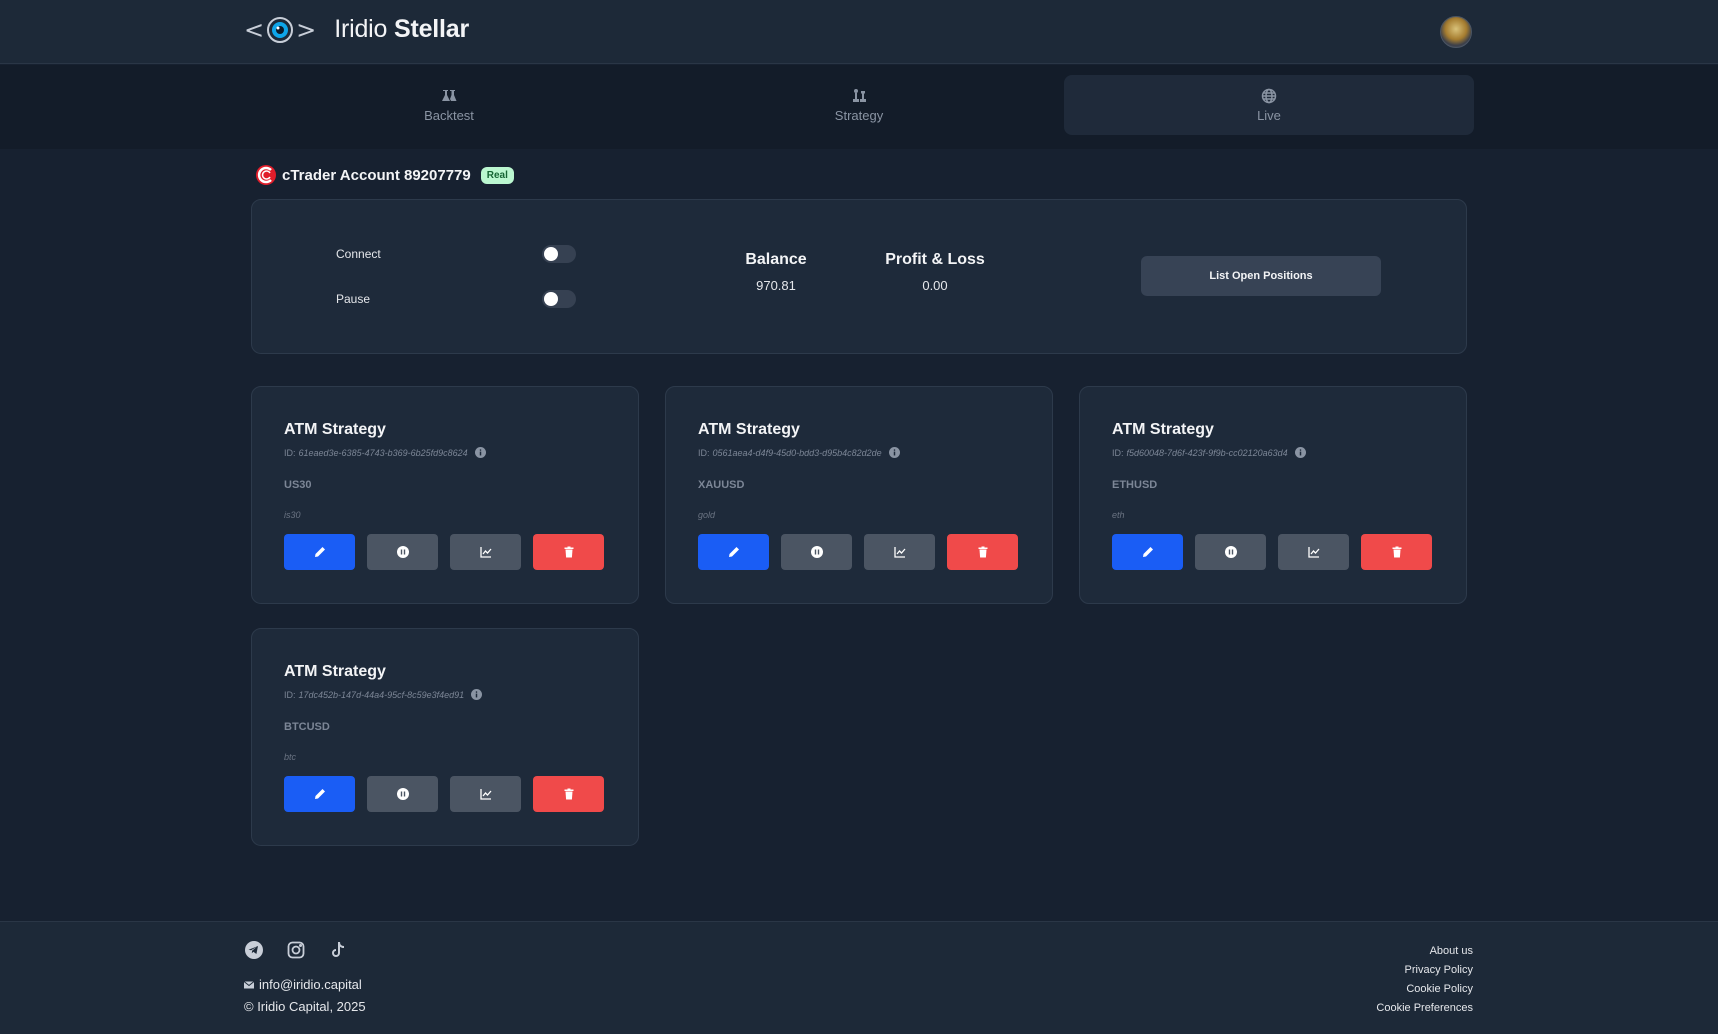  What do you see at coordinates (249, 984) in the screenshot?
I see `mail-icon` at bounding box center [249, 984].